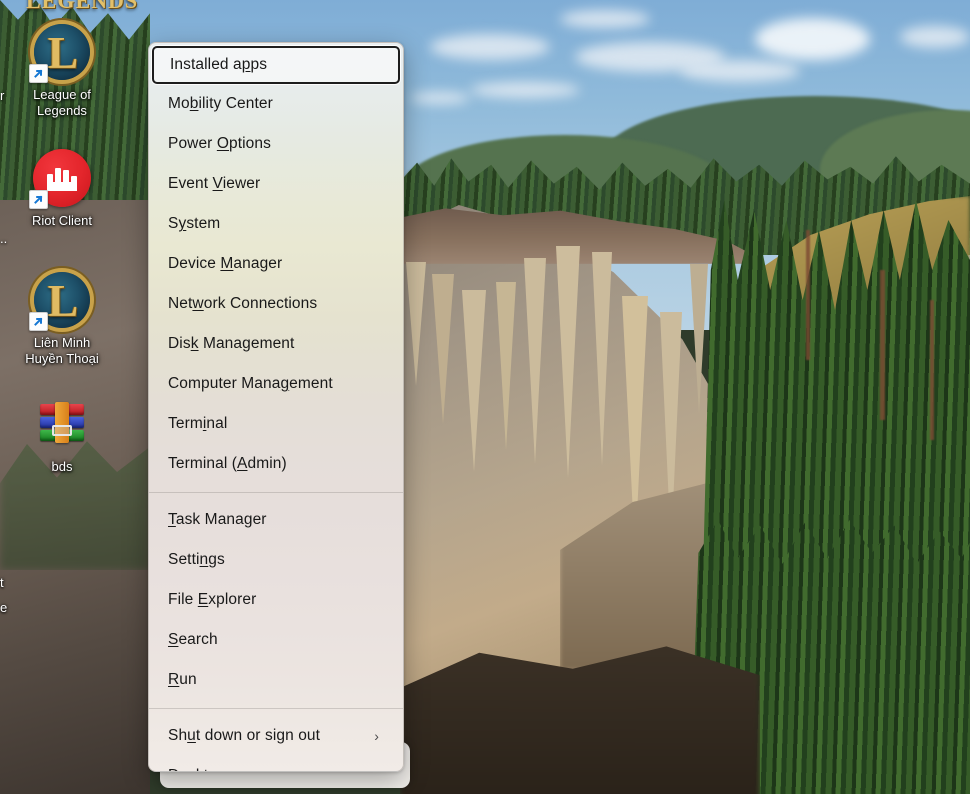  What do you see at coordinates (276, 640) in the screenshot?
I see `menu-item-search: Search` at bounding box center [276, 640].